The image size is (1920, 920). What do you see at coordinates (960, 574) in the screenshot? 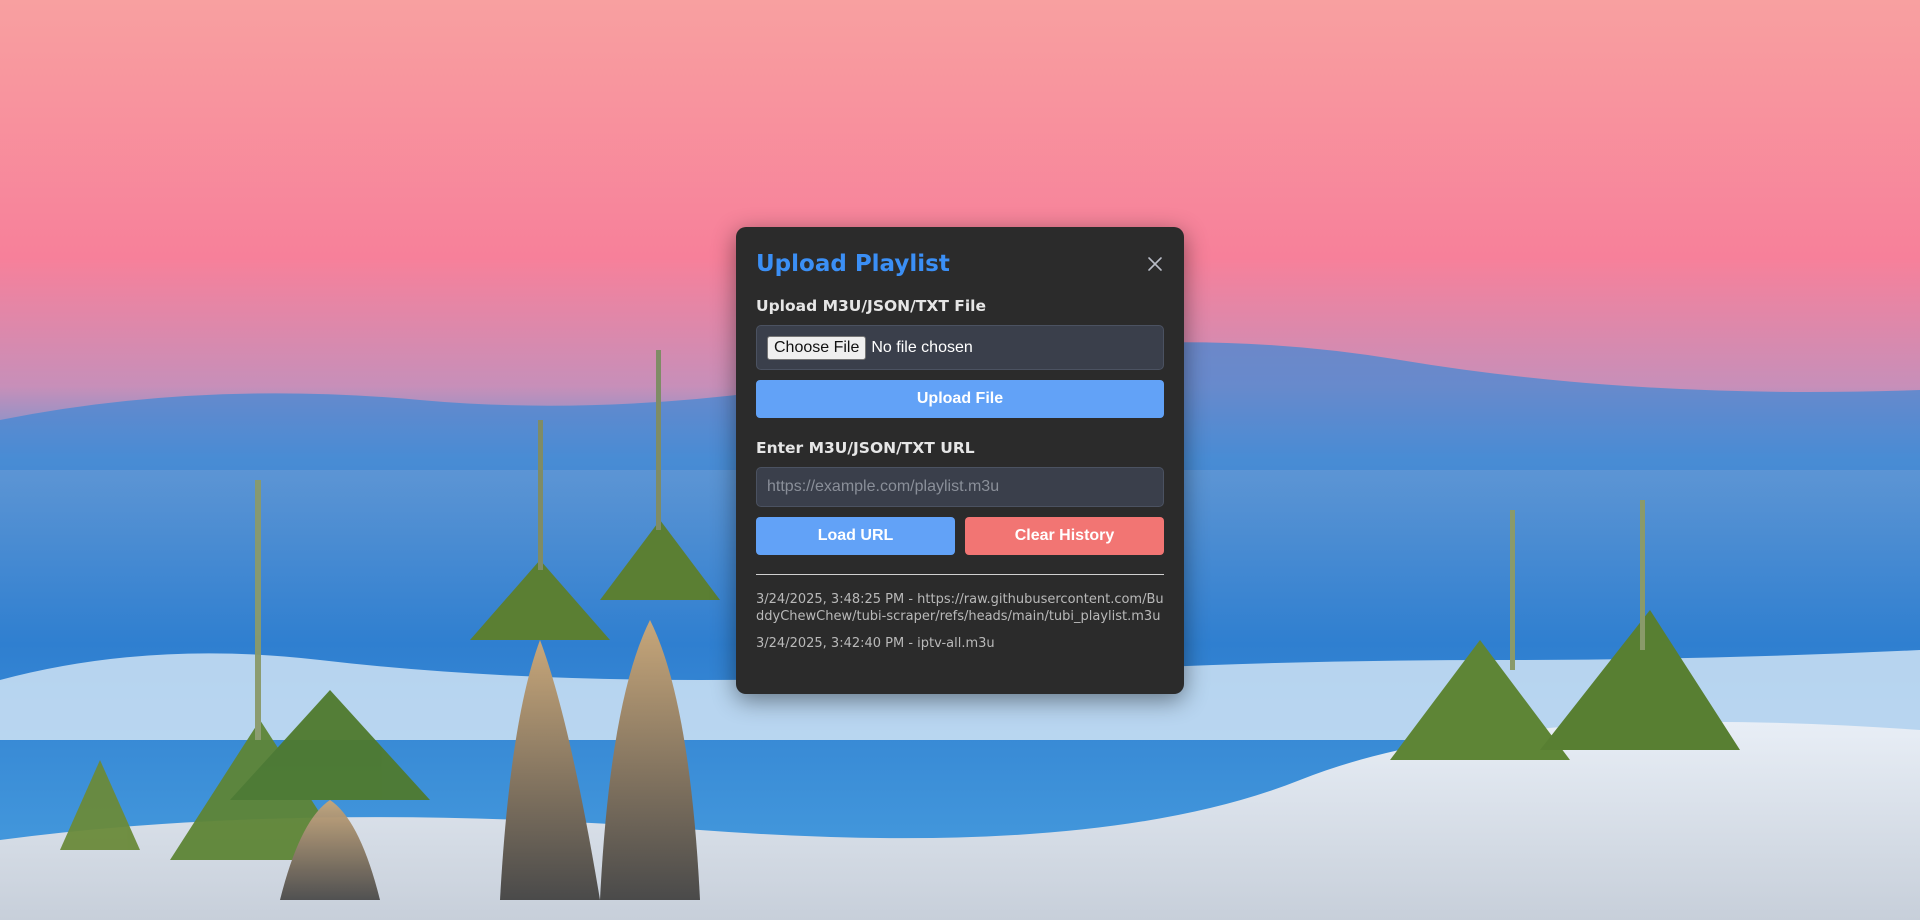
I see `divider` at bounding box center [960, 574].